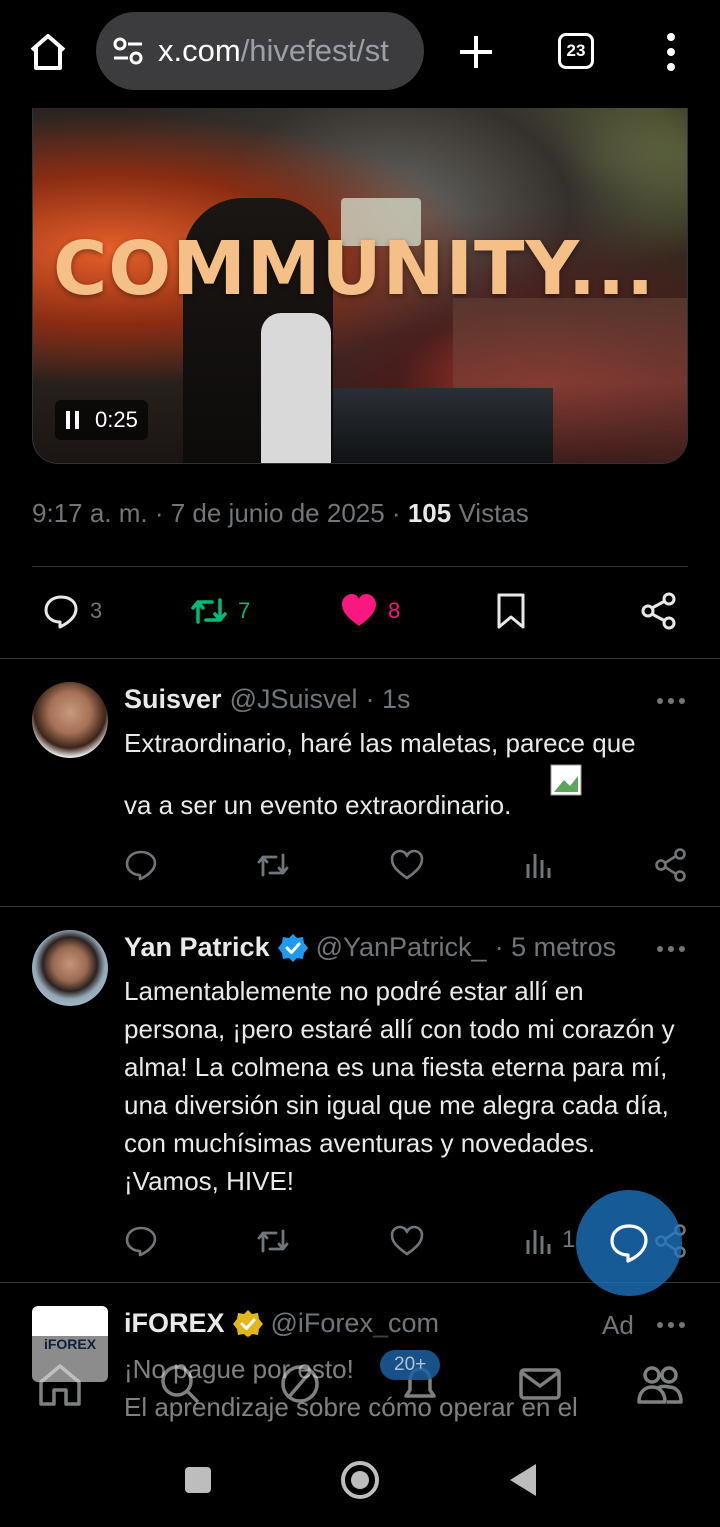  I want to click on reply-button: 3, so click(72, 611).